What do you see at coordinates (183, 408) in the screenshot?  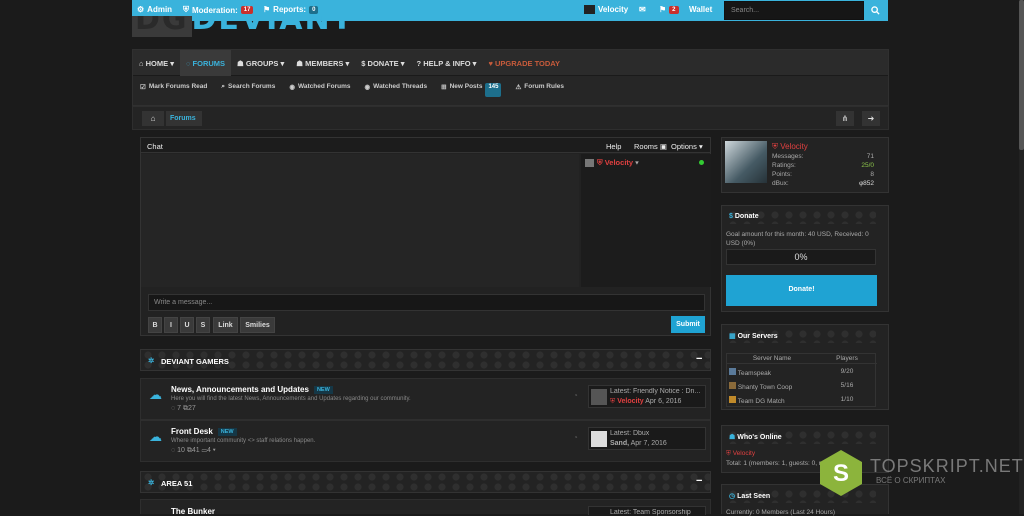 I see `forum-stats: ◌ 7 ⧉27` at bounding box center [183, 408].